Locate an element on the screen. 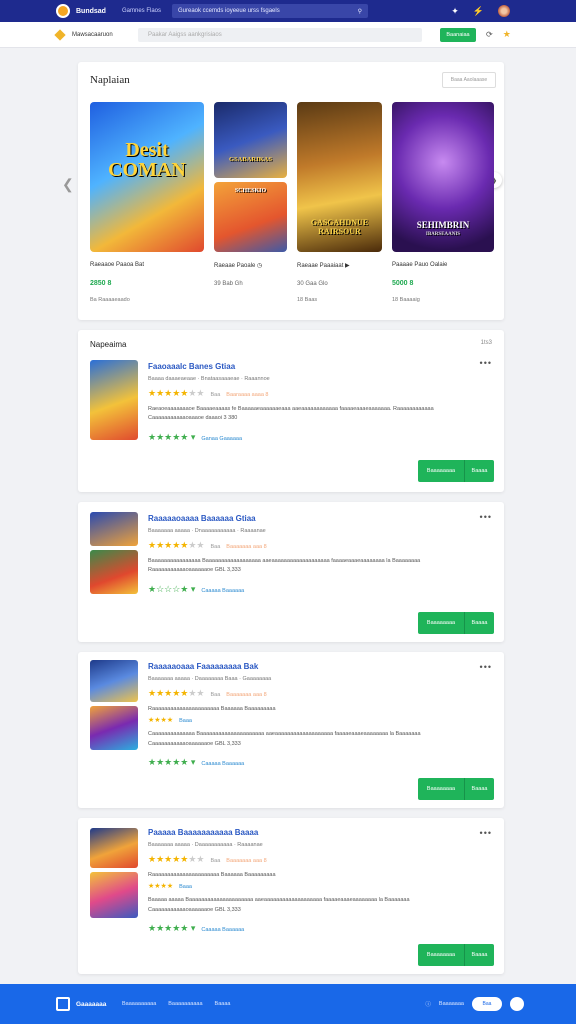 This screenshot has height=1024, width=576. rating-secondary-label: Baaa is located at coordinates (185, 721).